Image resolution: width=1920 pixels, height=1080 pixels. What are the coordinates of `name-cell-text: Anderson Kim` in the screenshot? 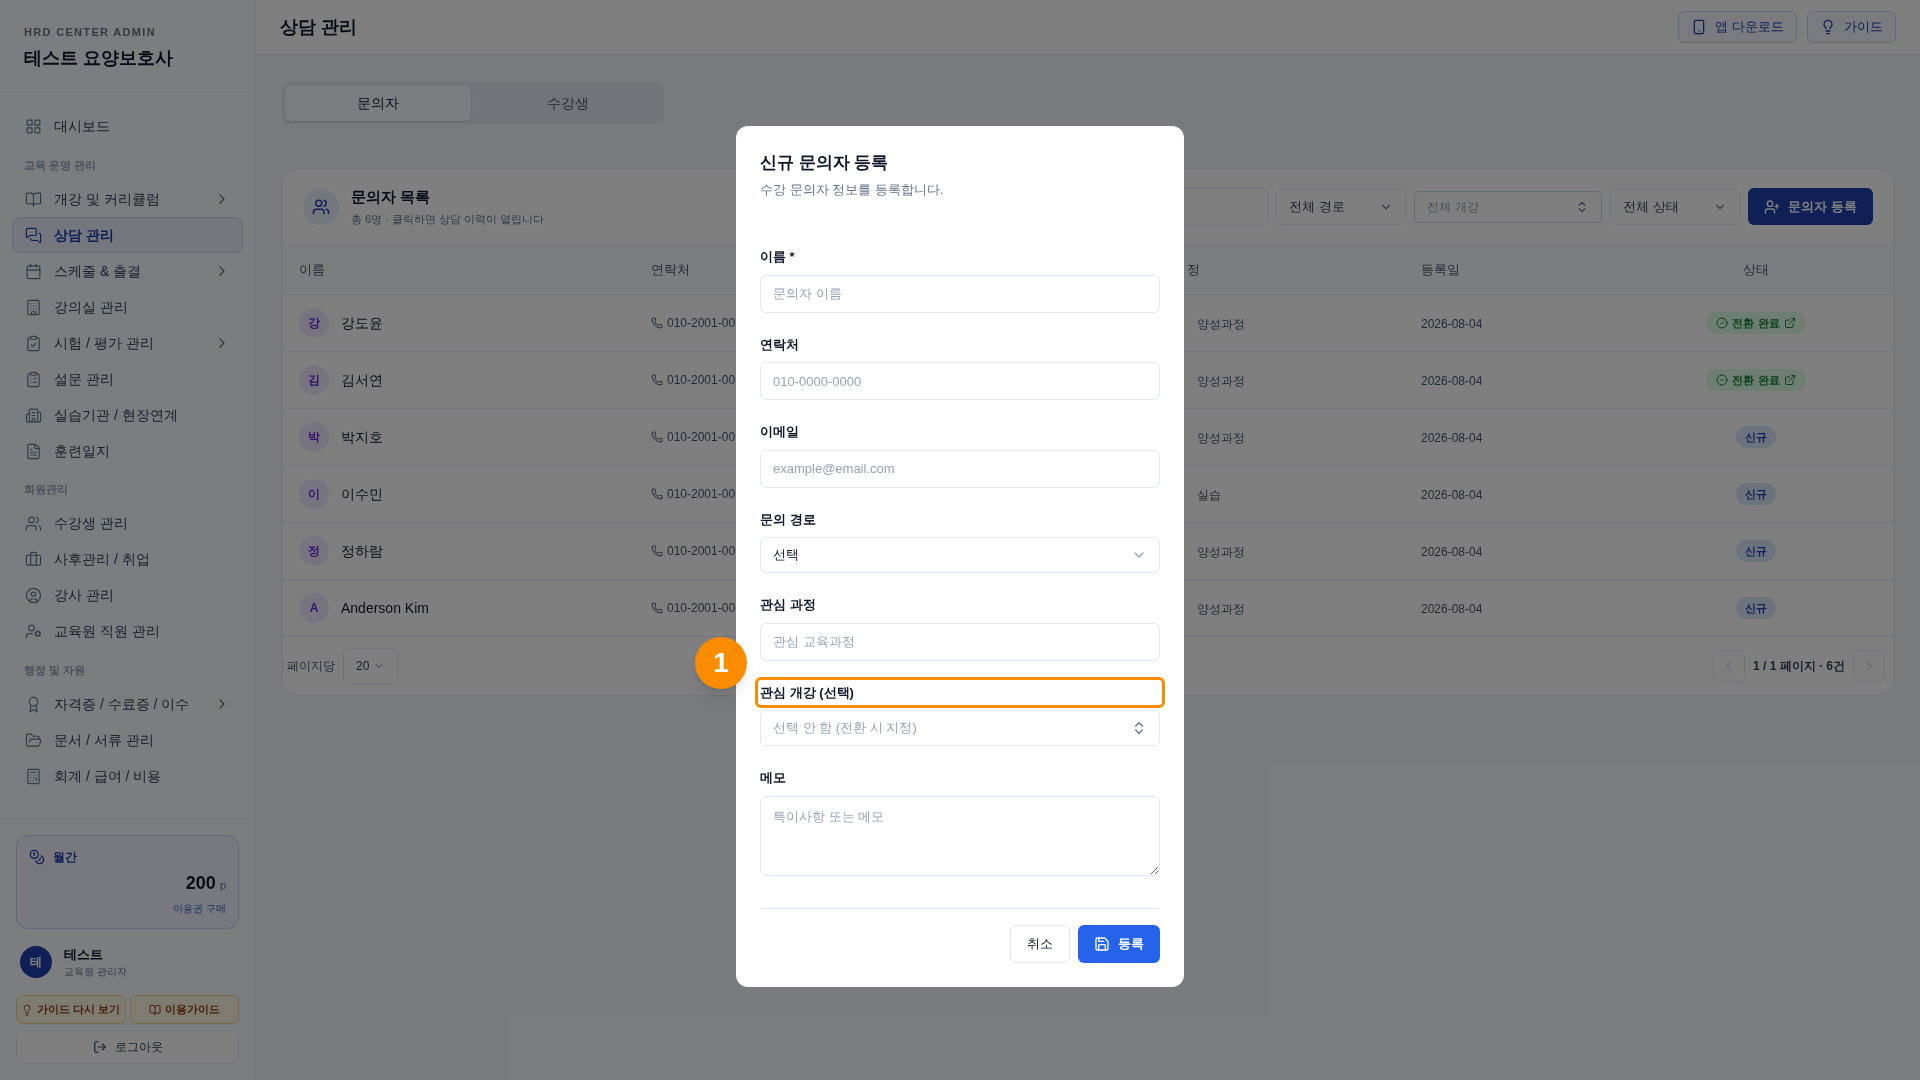 It's located at (385, 608).